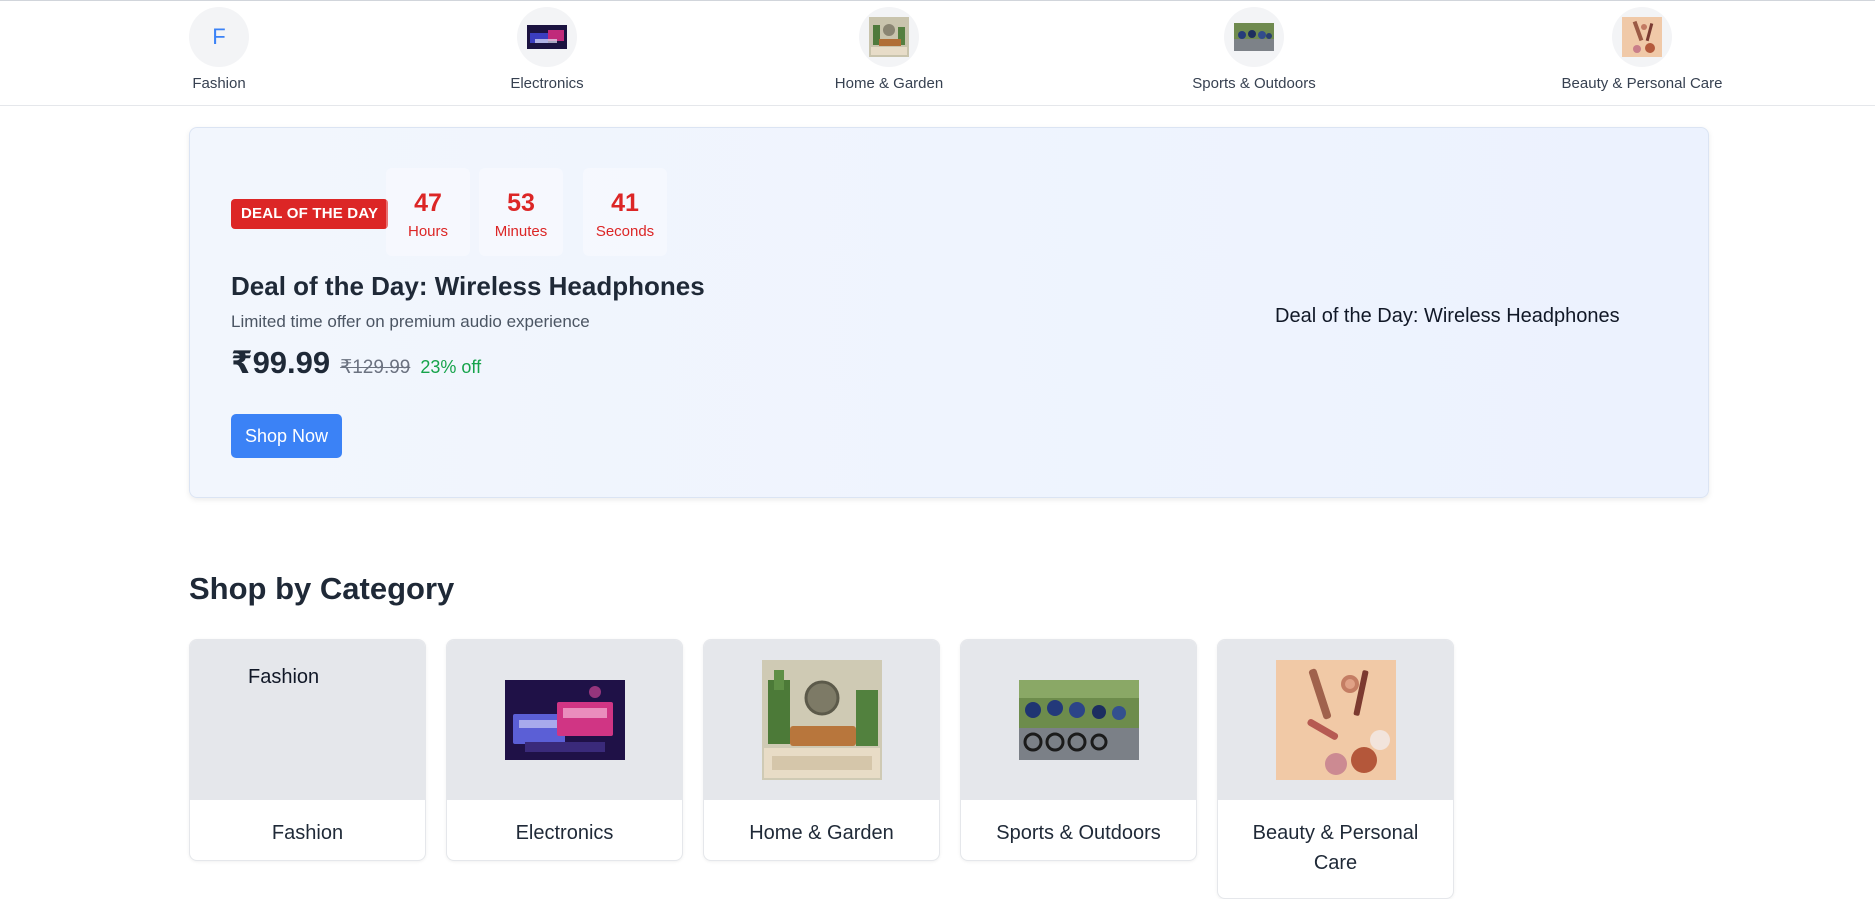 This screenshot has height=899, width=1875. I want to click on countdown-unit: Hours, so click(427, 231).